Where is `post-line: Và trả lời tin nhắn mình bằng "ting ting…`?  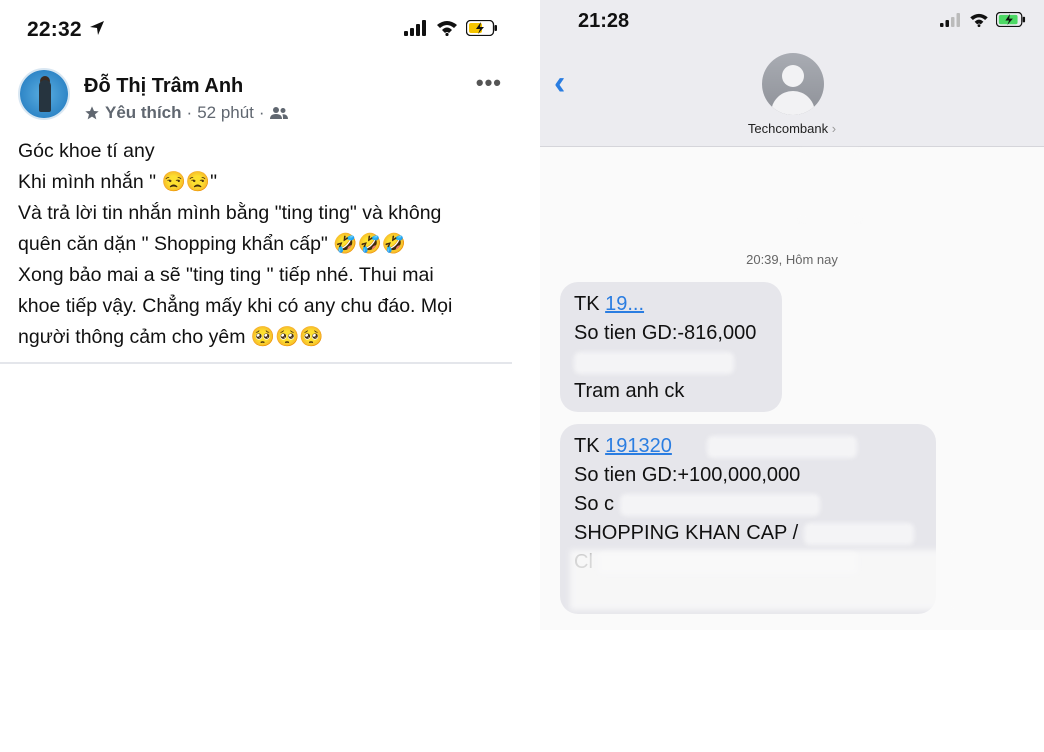 post-line: Và trả lời tin nhắn mình bằng "ting ting… is located at coordinates (230, 213).